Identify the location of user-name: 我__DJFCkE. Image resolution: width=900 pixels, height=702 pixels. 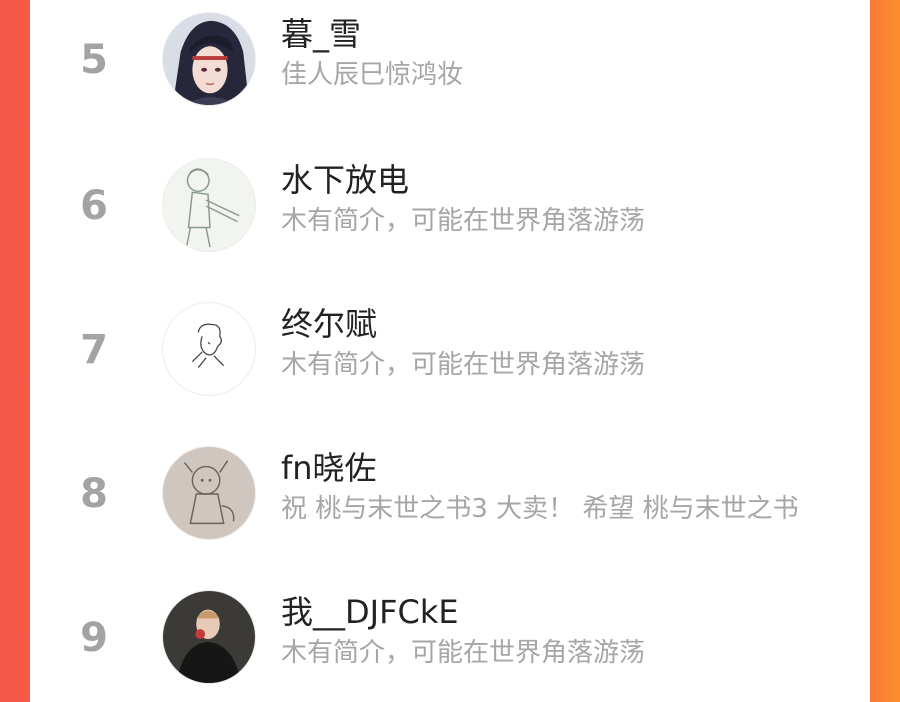
(370, 612).